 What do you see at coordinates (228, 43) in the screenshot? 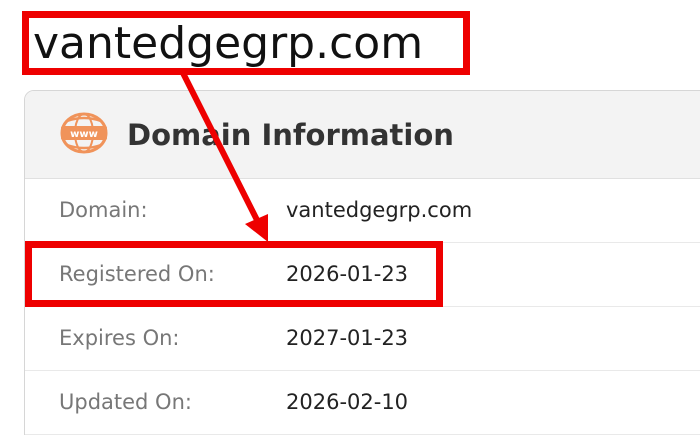
I see `domain-heading: vantedgegrp.com` at bounding box center [228, 43].